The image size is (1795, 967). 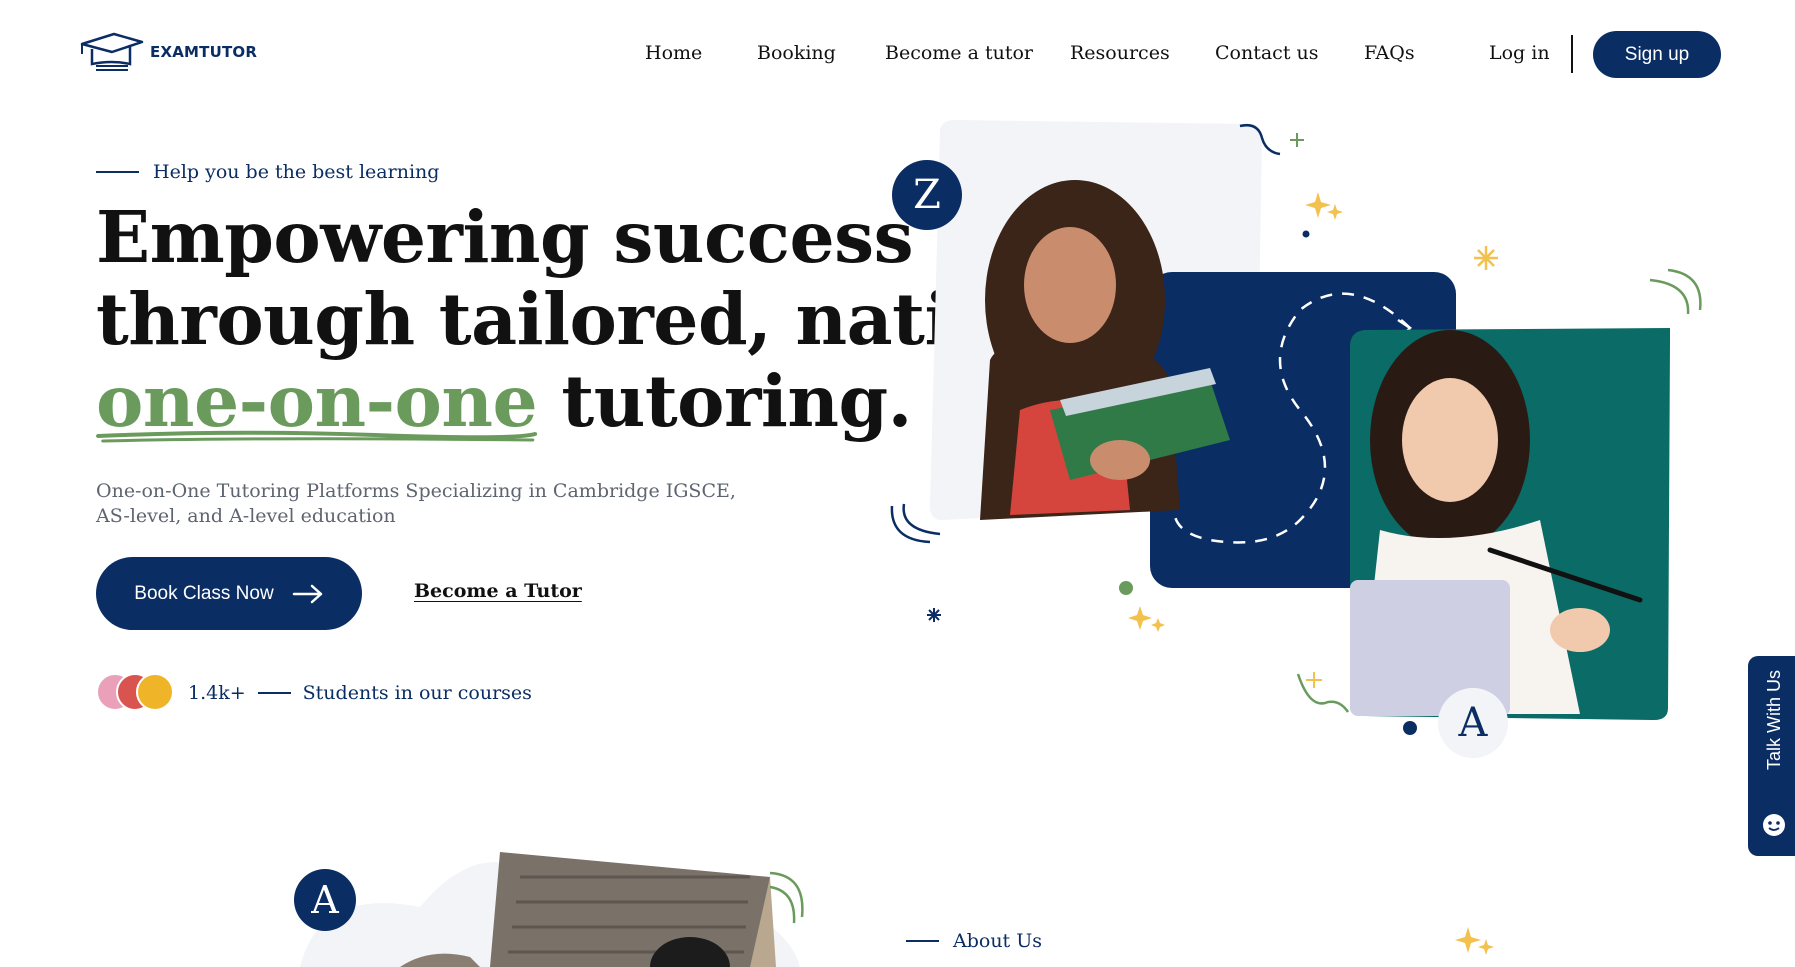 I want to click on chat-face-icon, so click(x=1774, y=825).